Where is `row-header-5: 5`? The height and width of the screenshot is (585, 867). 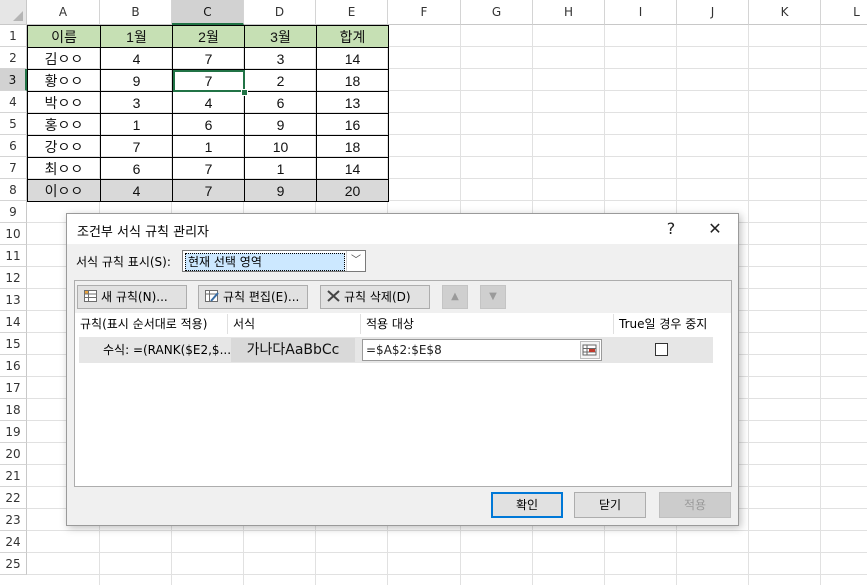
row-header-5: 5 is located at coordinates (13, 124).